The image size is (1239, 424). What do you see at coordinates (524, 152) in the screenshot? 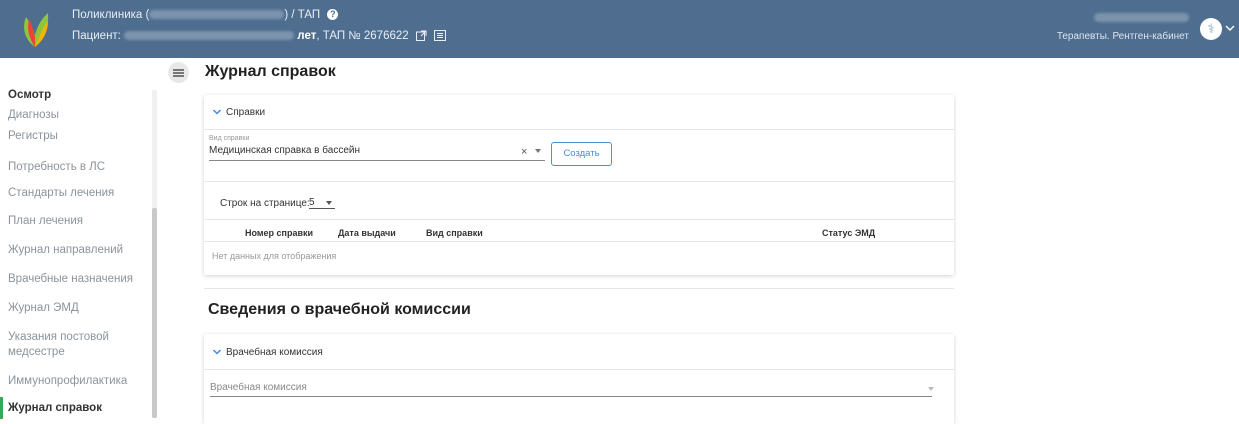
I see `clear-icon: ×` at bounding box center [524, 152].